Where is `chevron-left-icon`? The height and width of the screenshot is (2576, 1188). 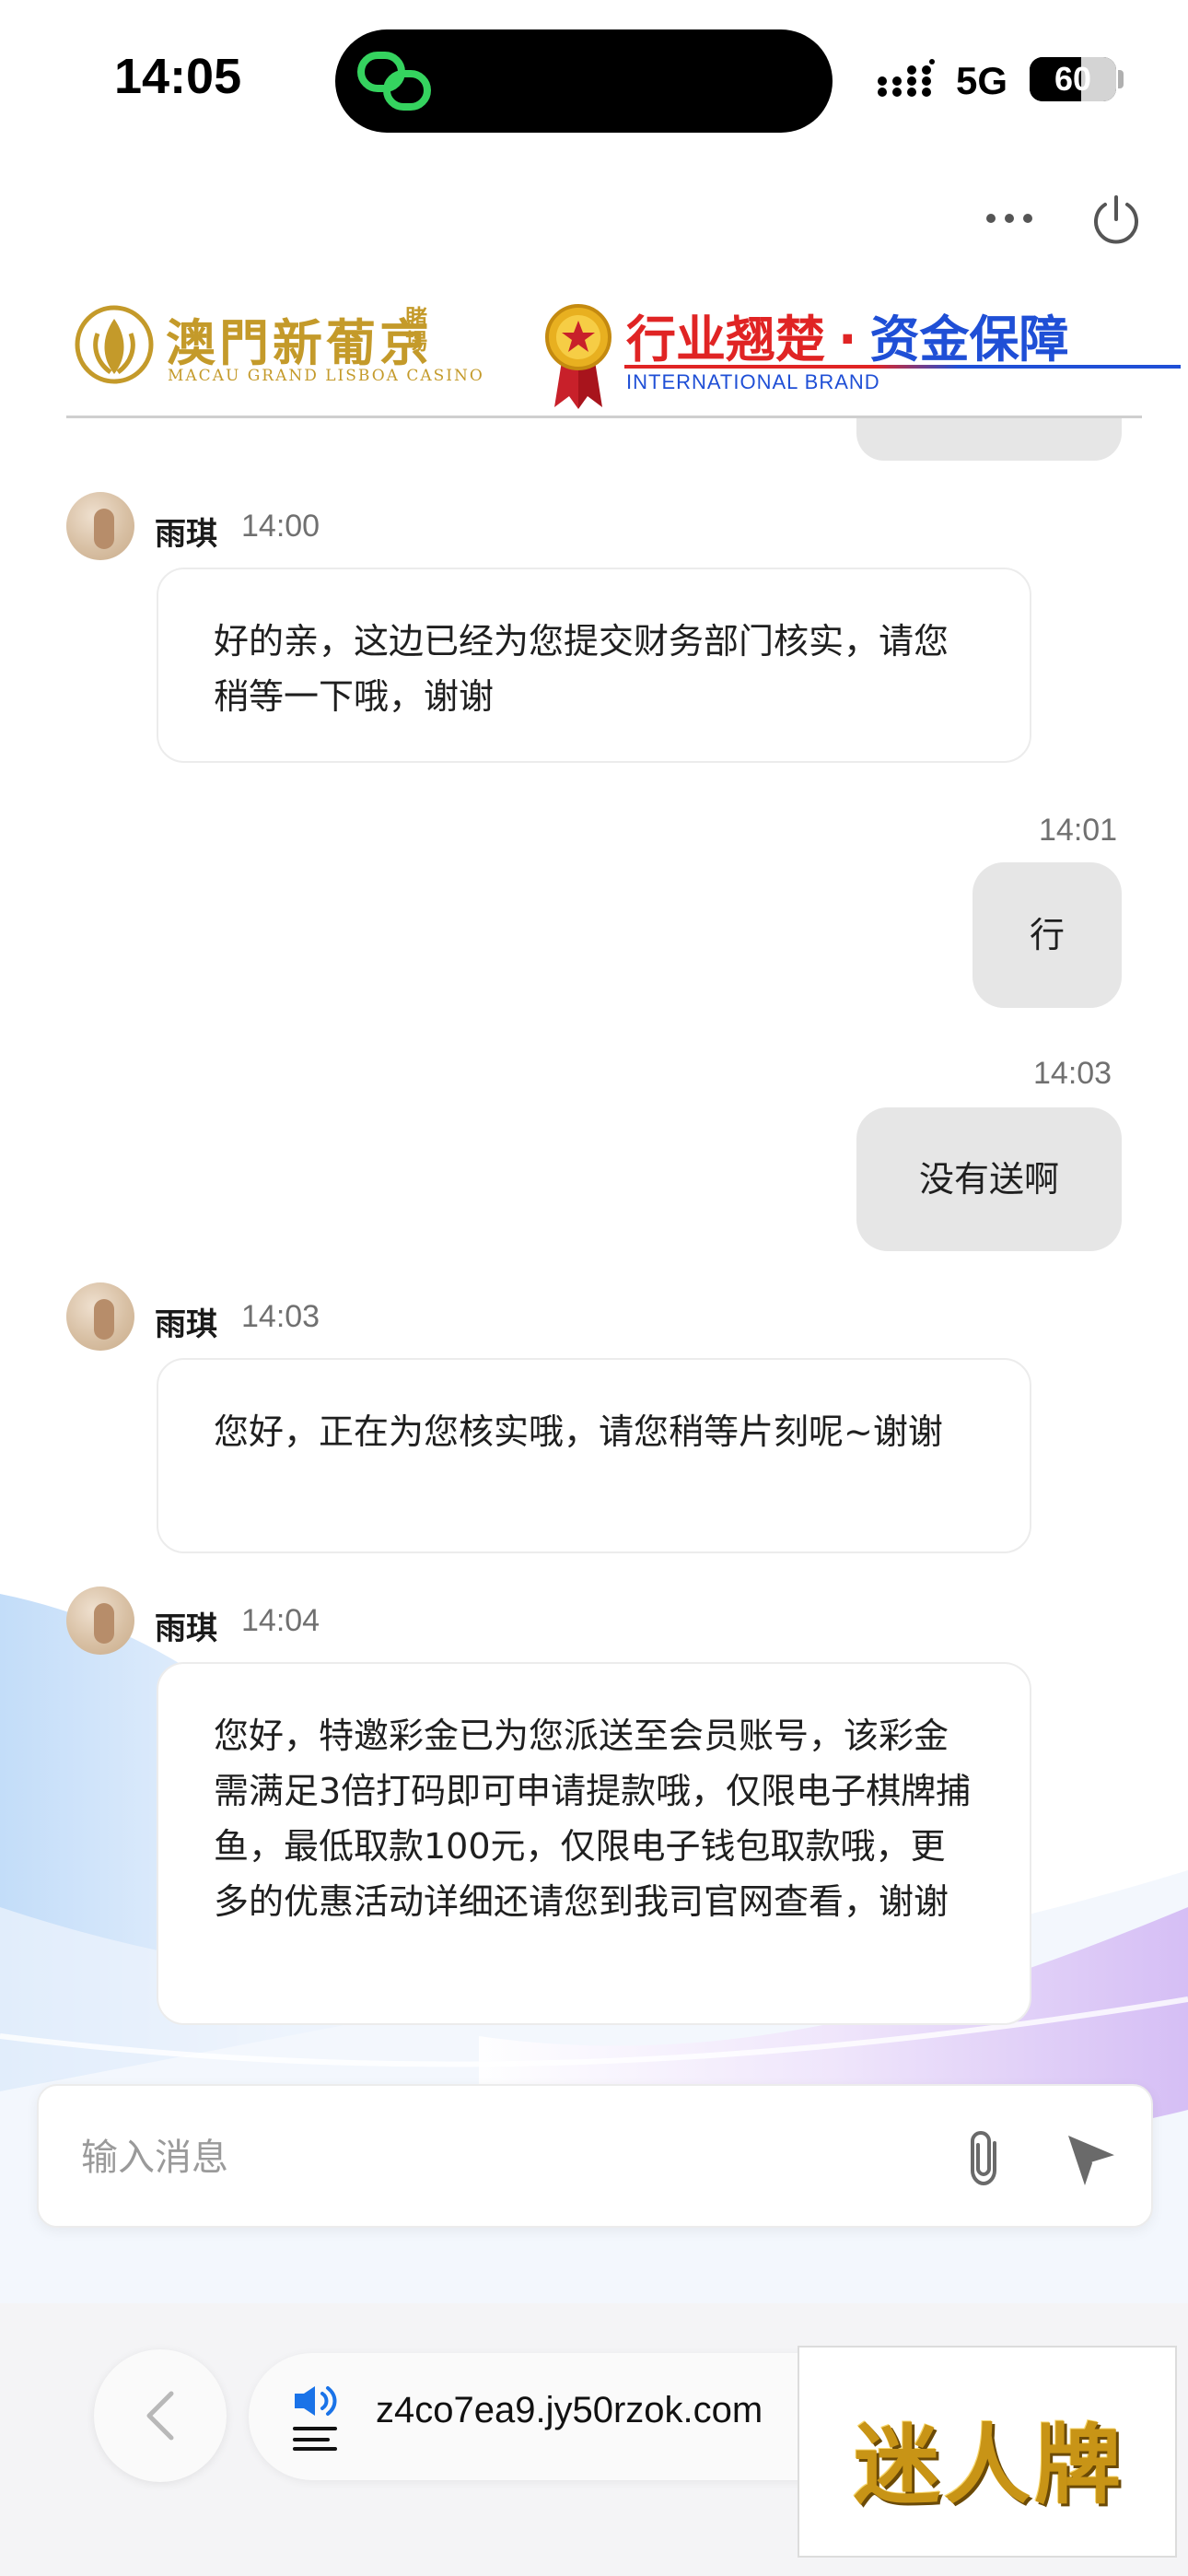 chevron-left-icon is located at coordinates (160, 2416).